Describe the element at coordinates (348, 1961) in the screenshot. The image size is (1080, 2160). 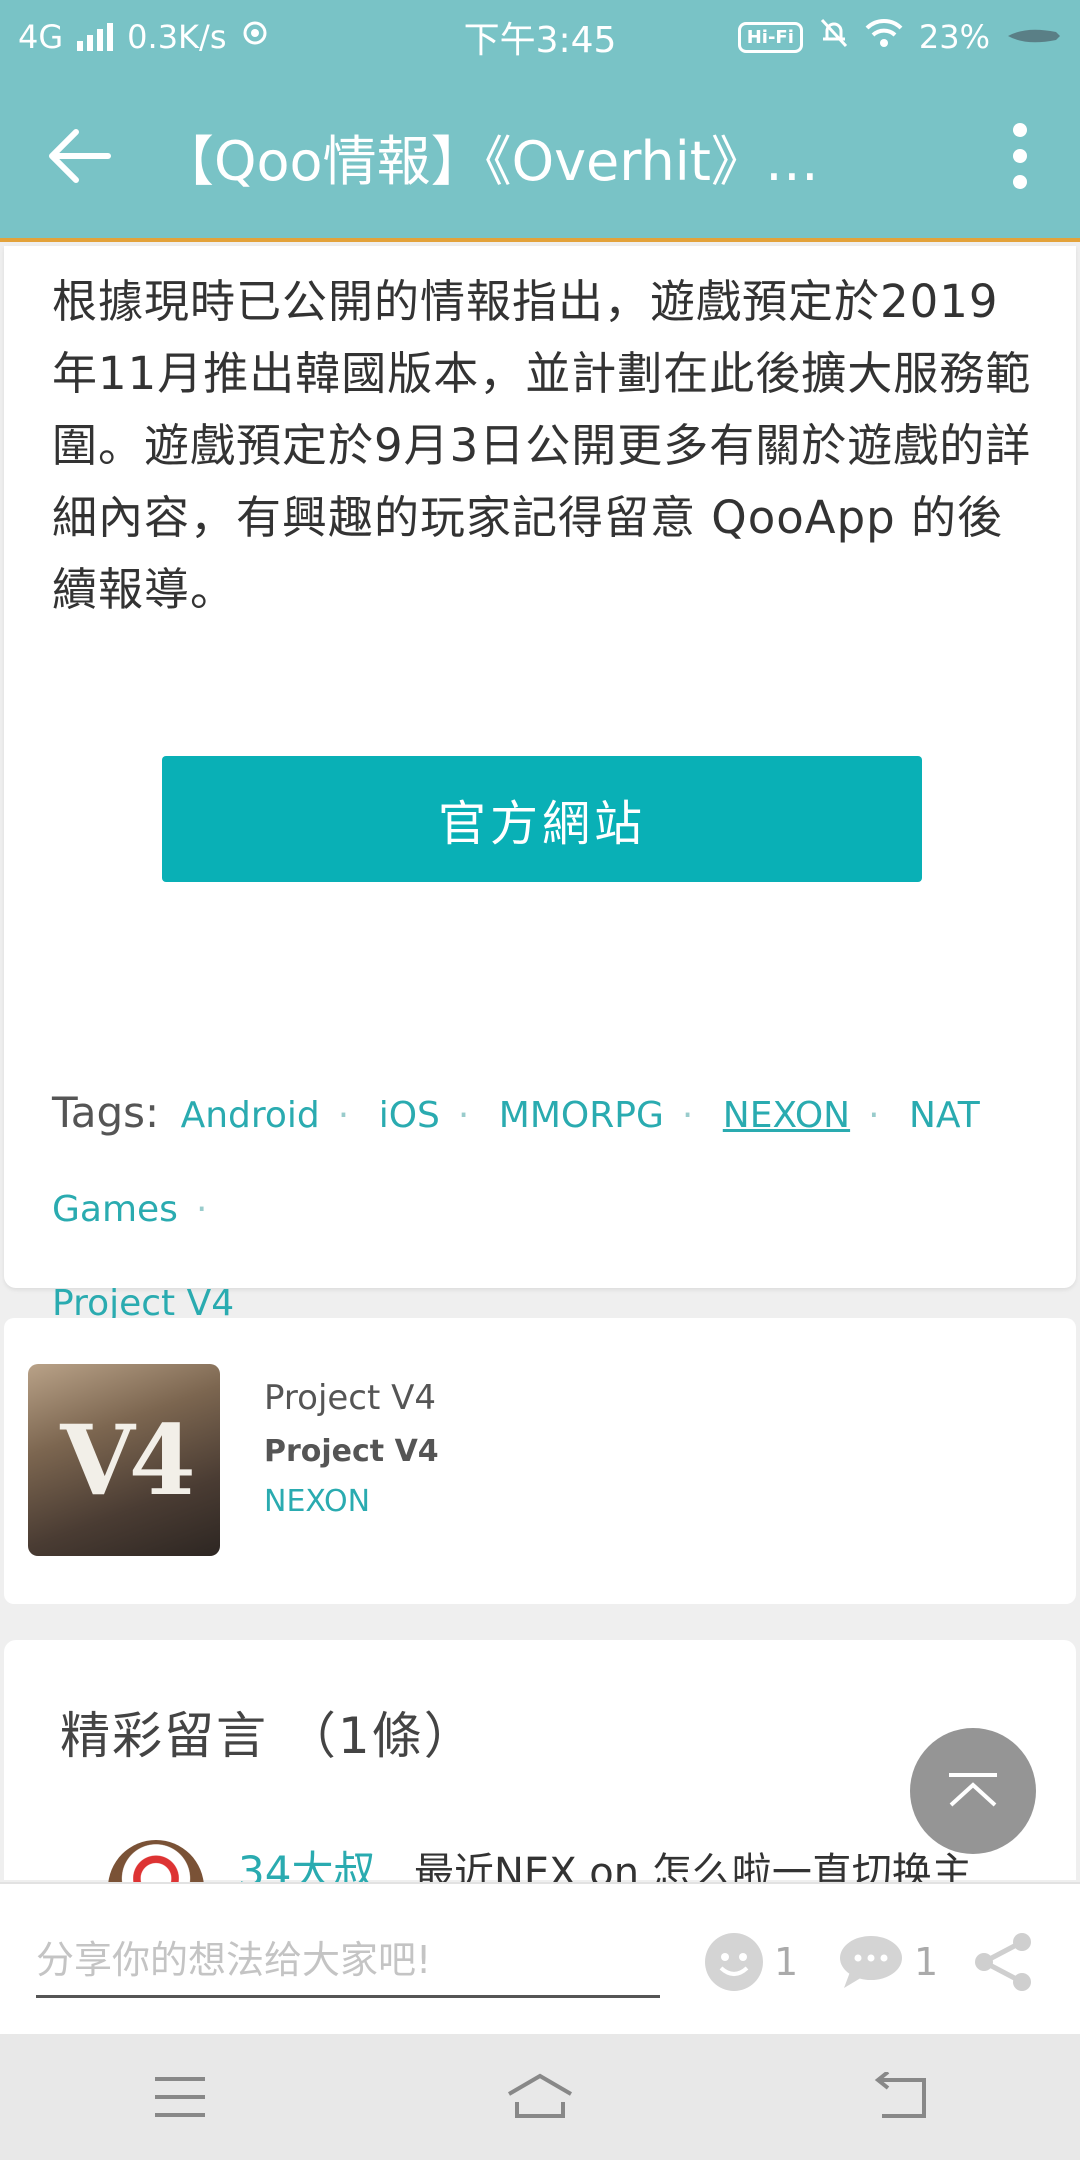
I see `comment-input` at that location.